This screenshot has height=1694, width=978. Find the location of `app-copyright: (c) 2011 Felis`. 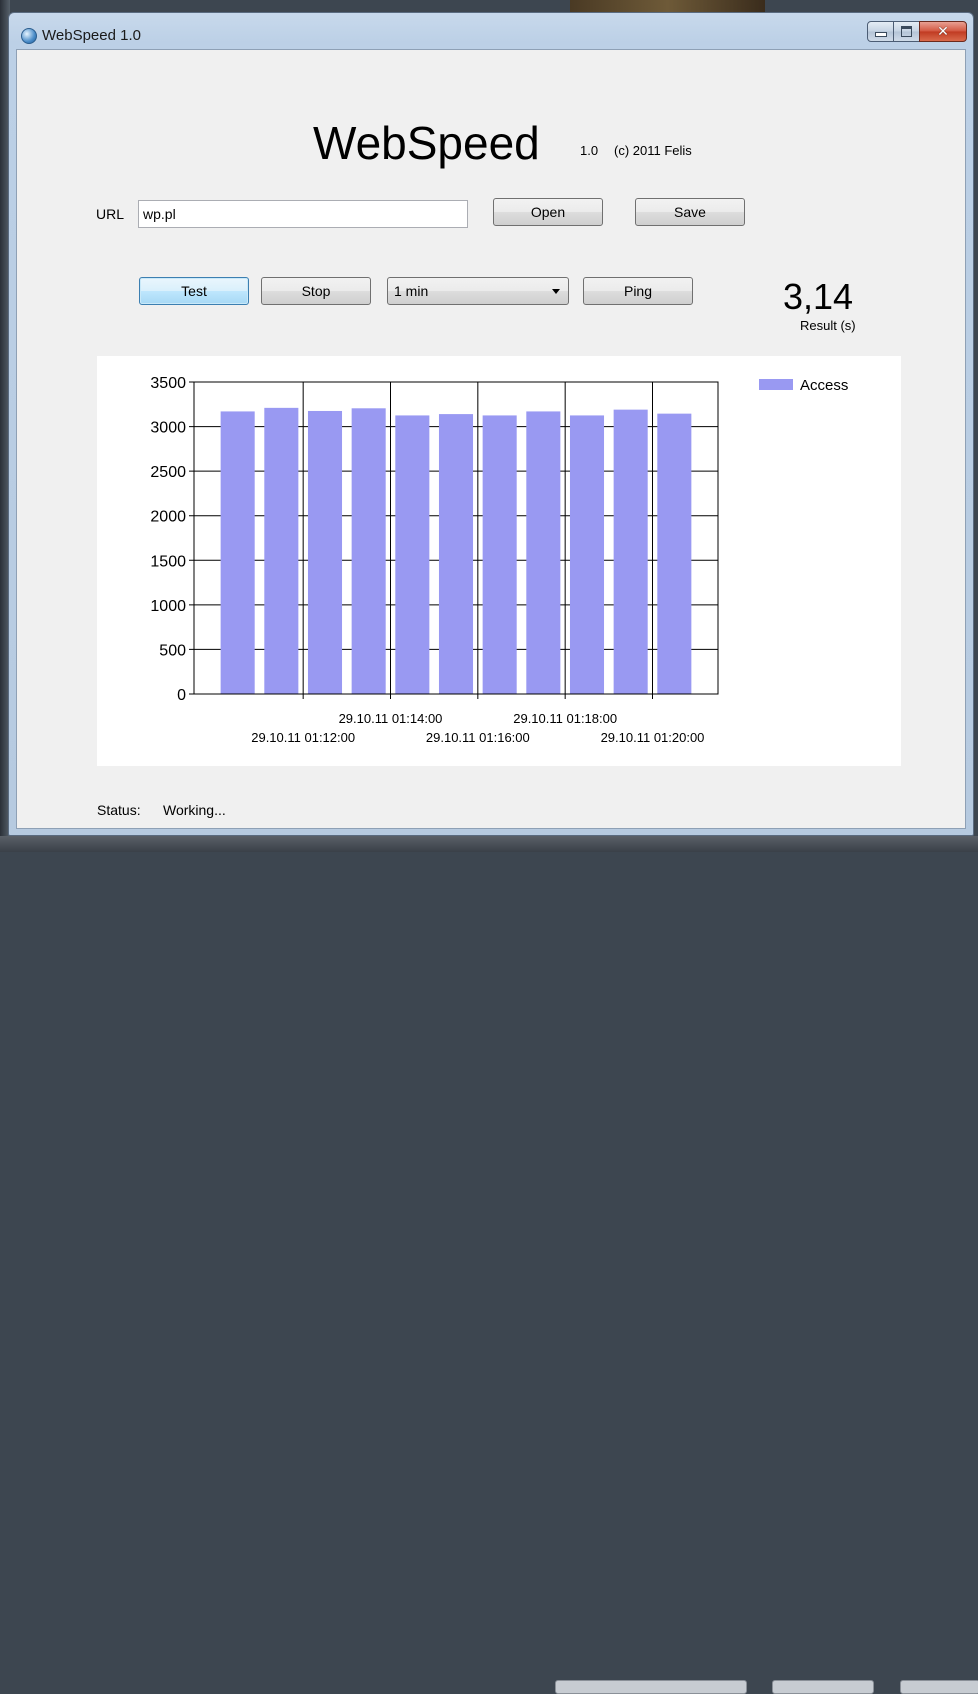

app-copyright: (c) 2011 Felis is located at coordinates (653, 150).